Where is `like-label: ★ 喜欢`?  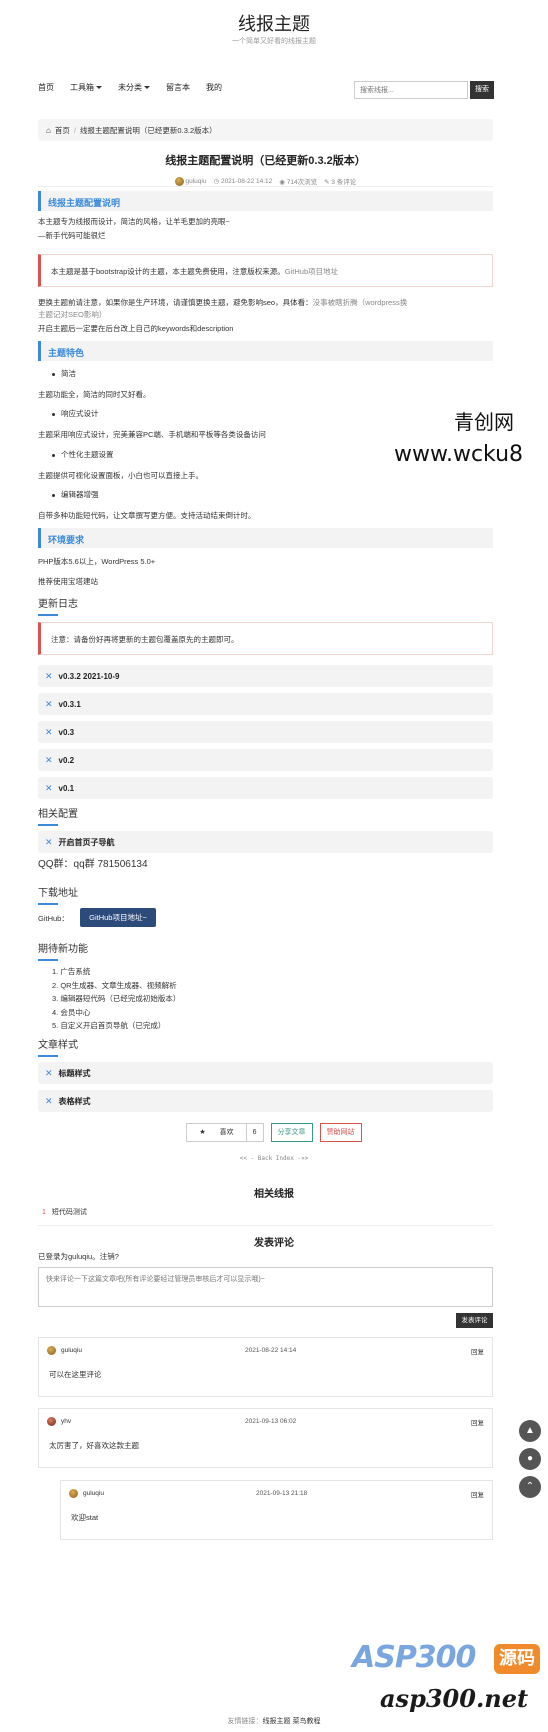 like-label: ★ 喜欢 is located at coordinates (216, 1132).